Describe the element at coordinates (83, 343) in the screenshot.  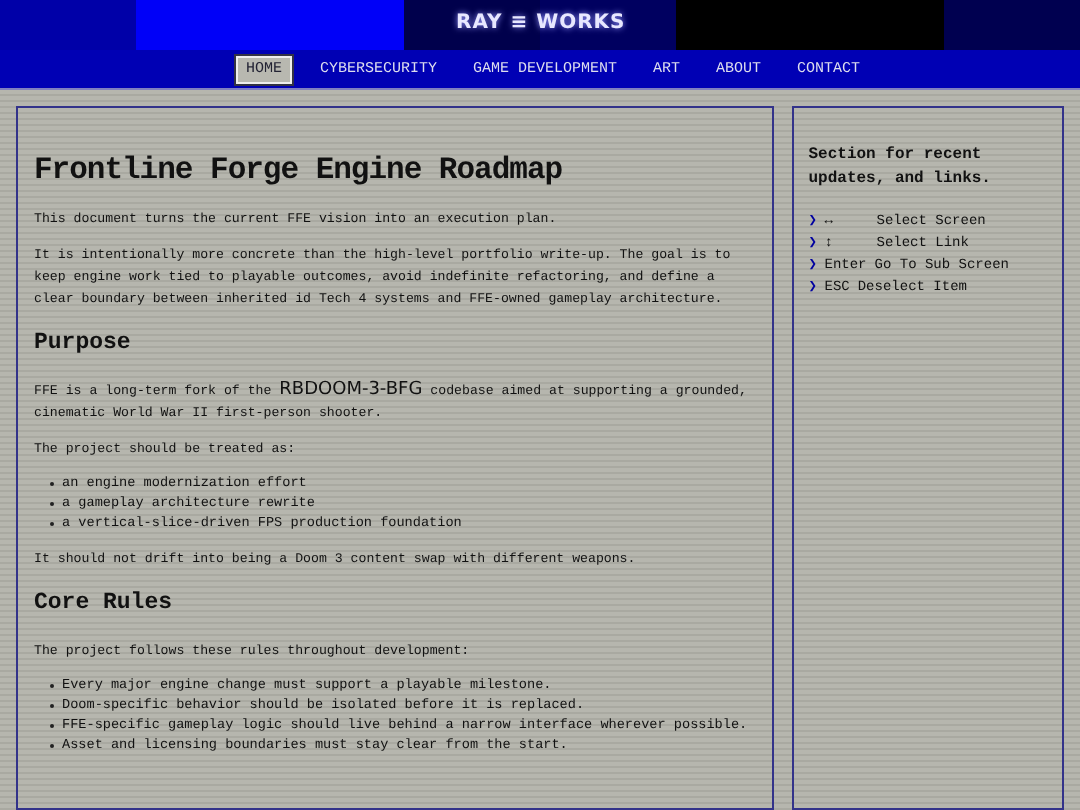
I see `section-heading: Purpose` at that location.